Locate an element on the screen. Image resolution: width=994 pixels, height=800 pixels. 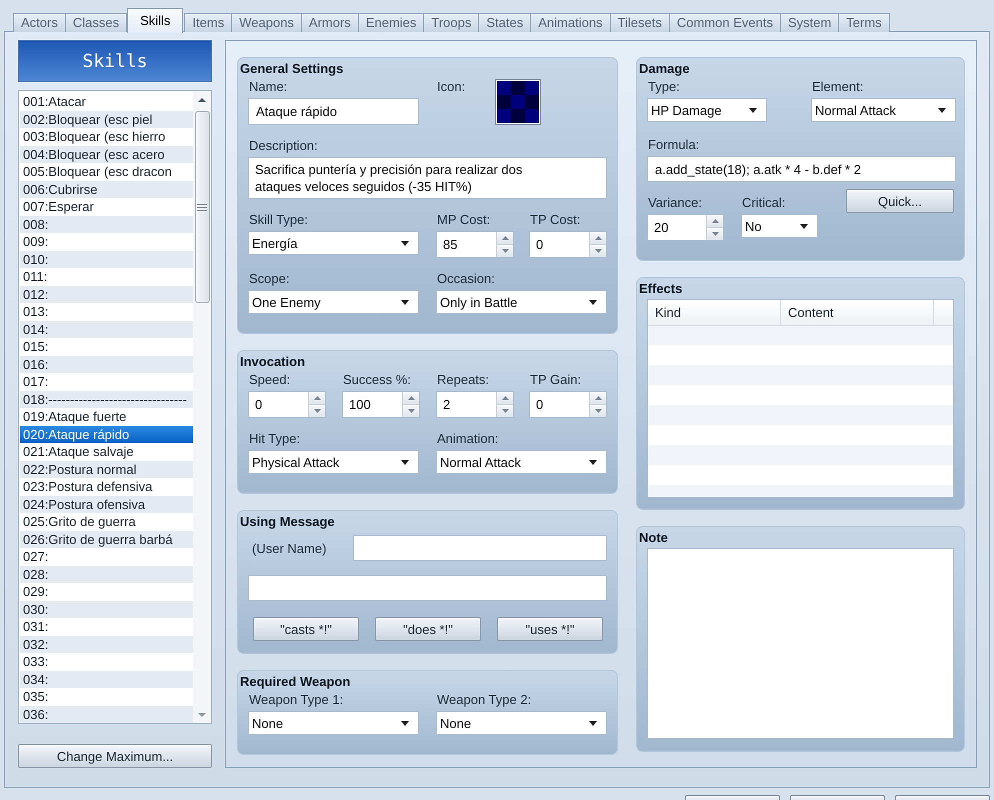
message-template-button: "casts *!" is located at coordinates (306, 629).